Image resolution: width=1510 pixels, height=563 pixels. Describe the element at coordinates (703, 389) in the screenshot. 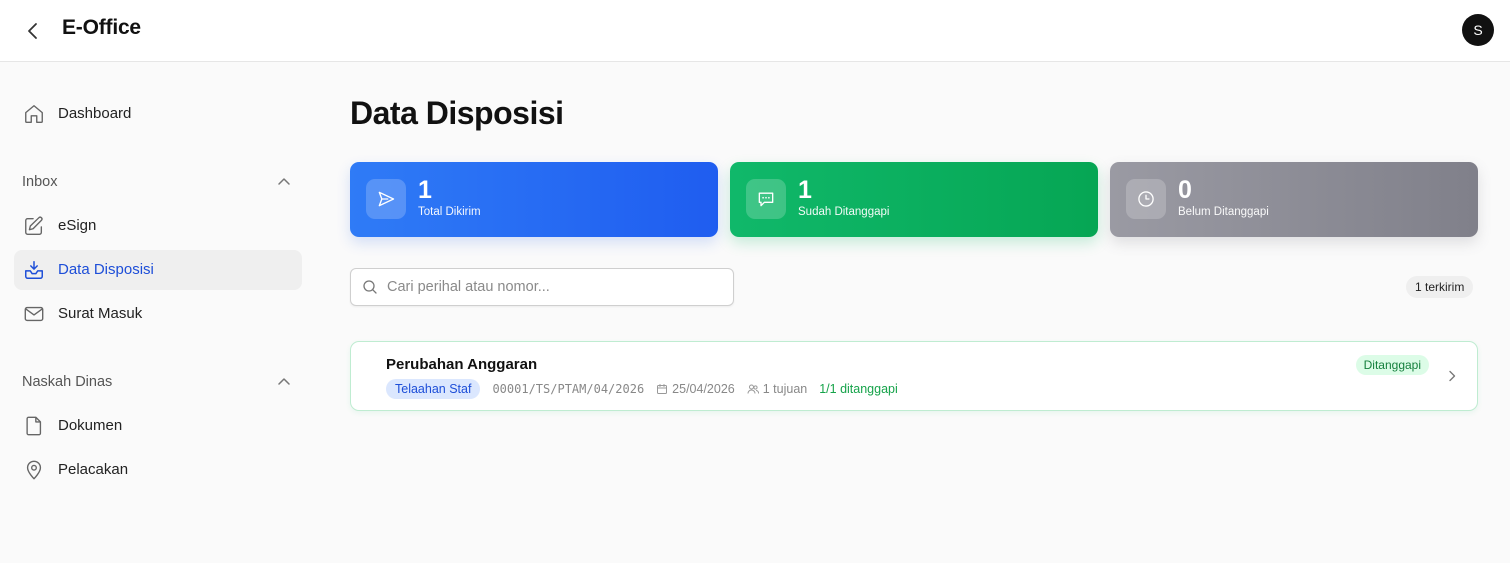

I see `row-date: 25/04/2026` at that location.